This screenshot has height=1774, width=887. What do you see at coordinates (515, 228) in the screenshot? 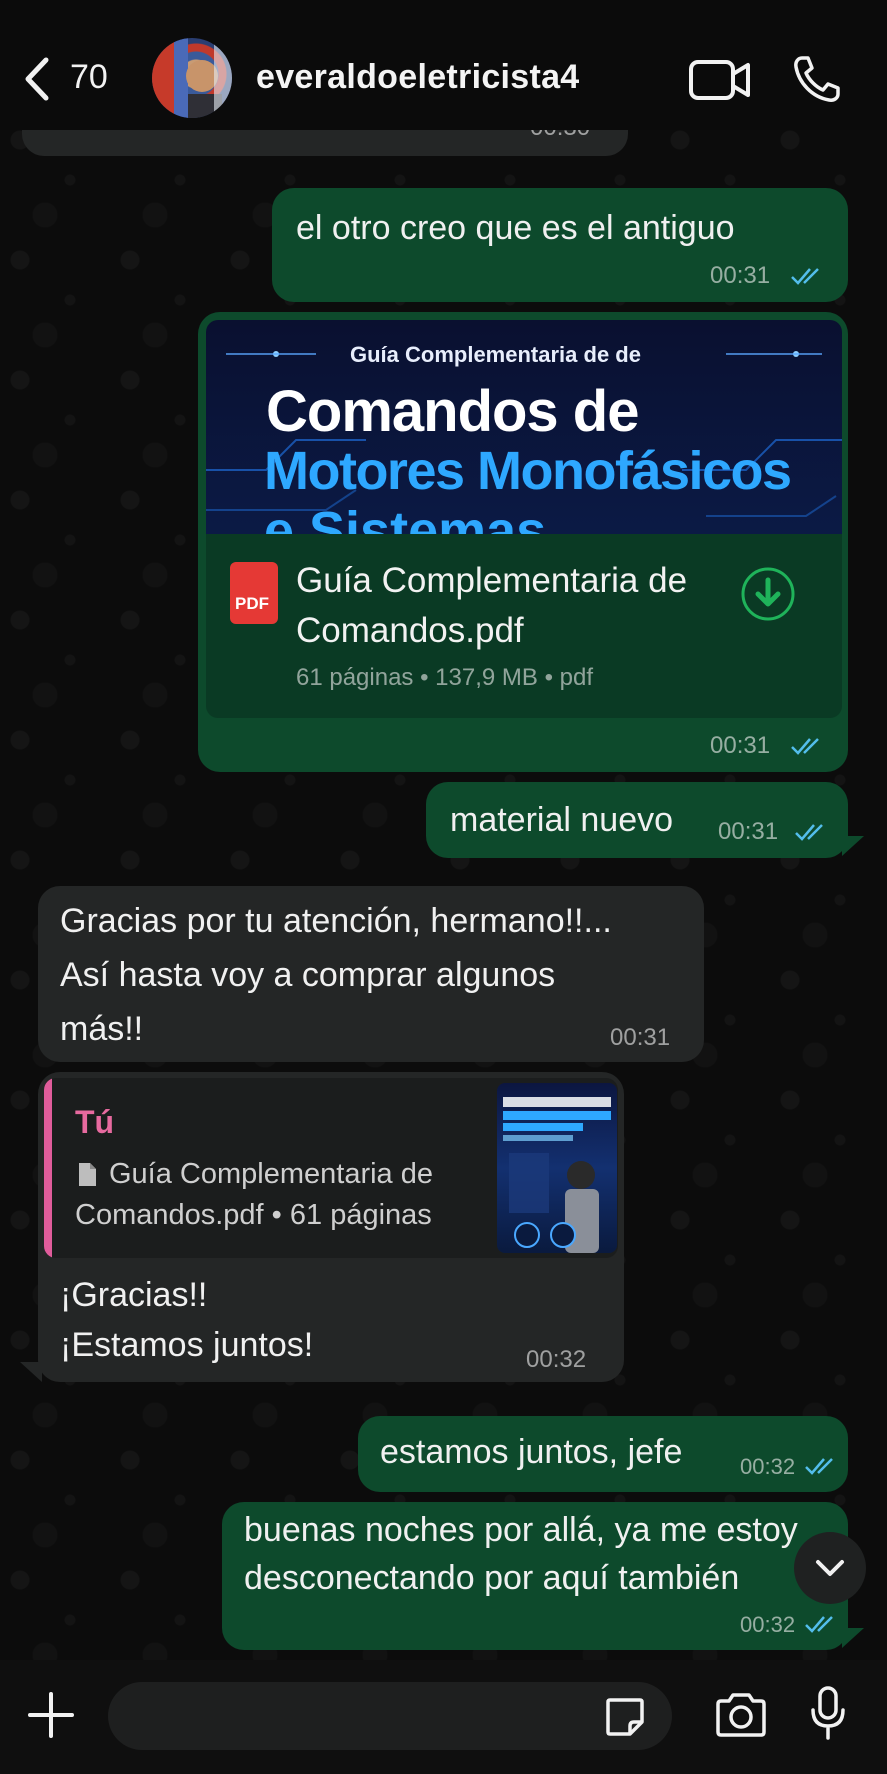
I see `message-text: el otro creo que es el antiguo` at bounding box center [515, 228].